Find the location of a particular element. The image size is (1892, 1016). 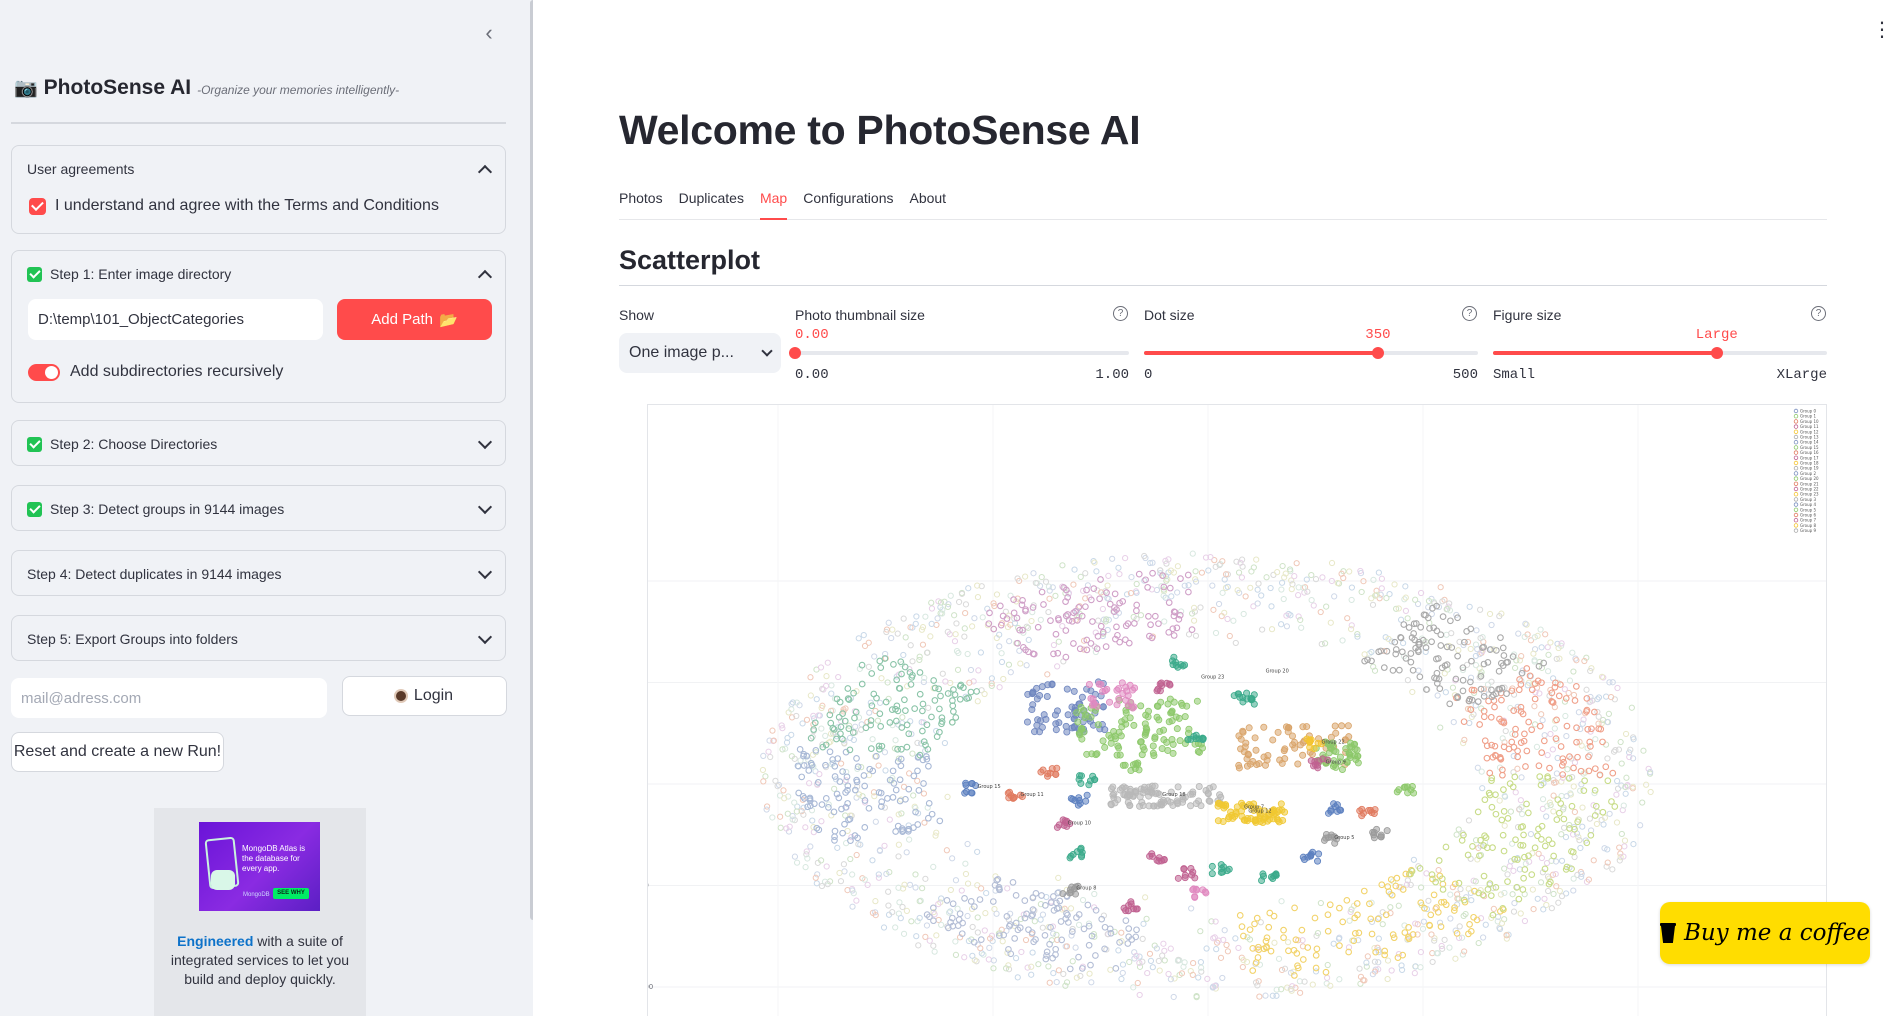

tab-about: About is located at coordinates (927, 203).